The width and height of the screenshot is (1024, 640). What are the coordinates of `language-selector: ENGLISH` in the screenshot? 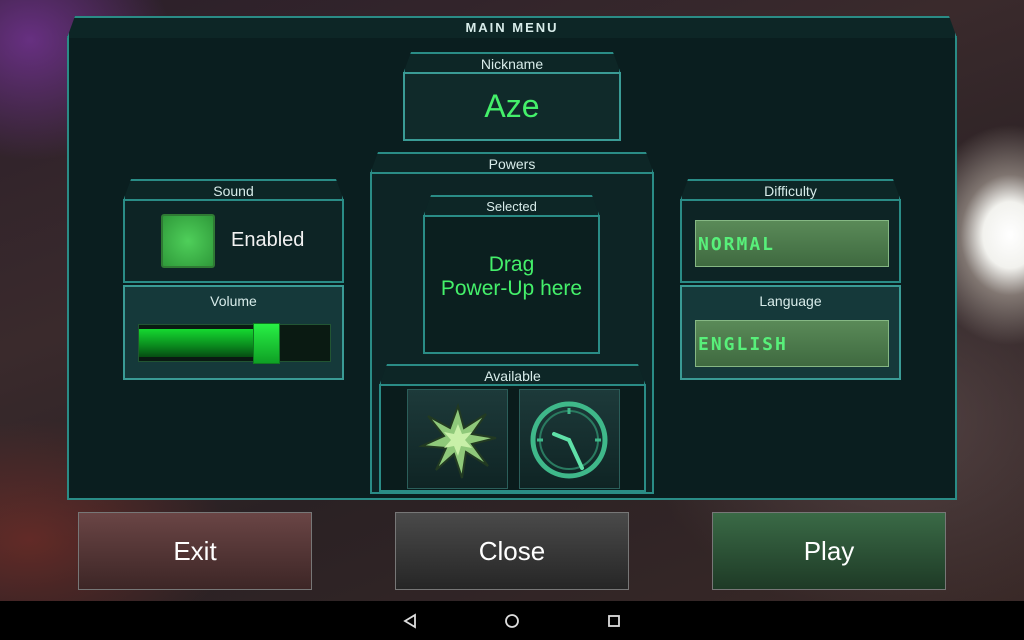 It's located at (792, 343).